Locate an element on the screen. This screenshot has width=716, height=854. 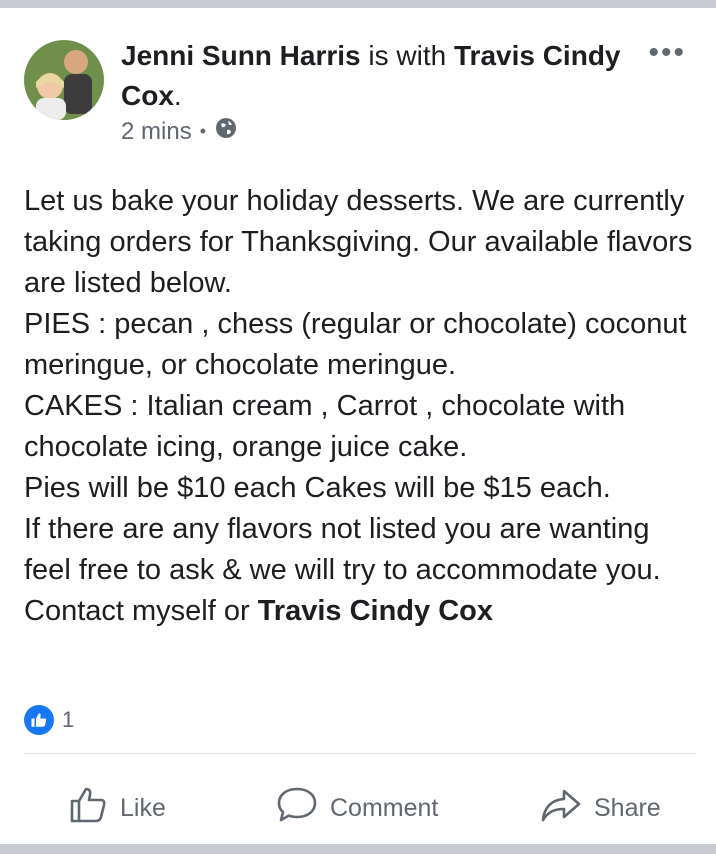
more-options-icon: ••• is located at coordinates (667, 53).